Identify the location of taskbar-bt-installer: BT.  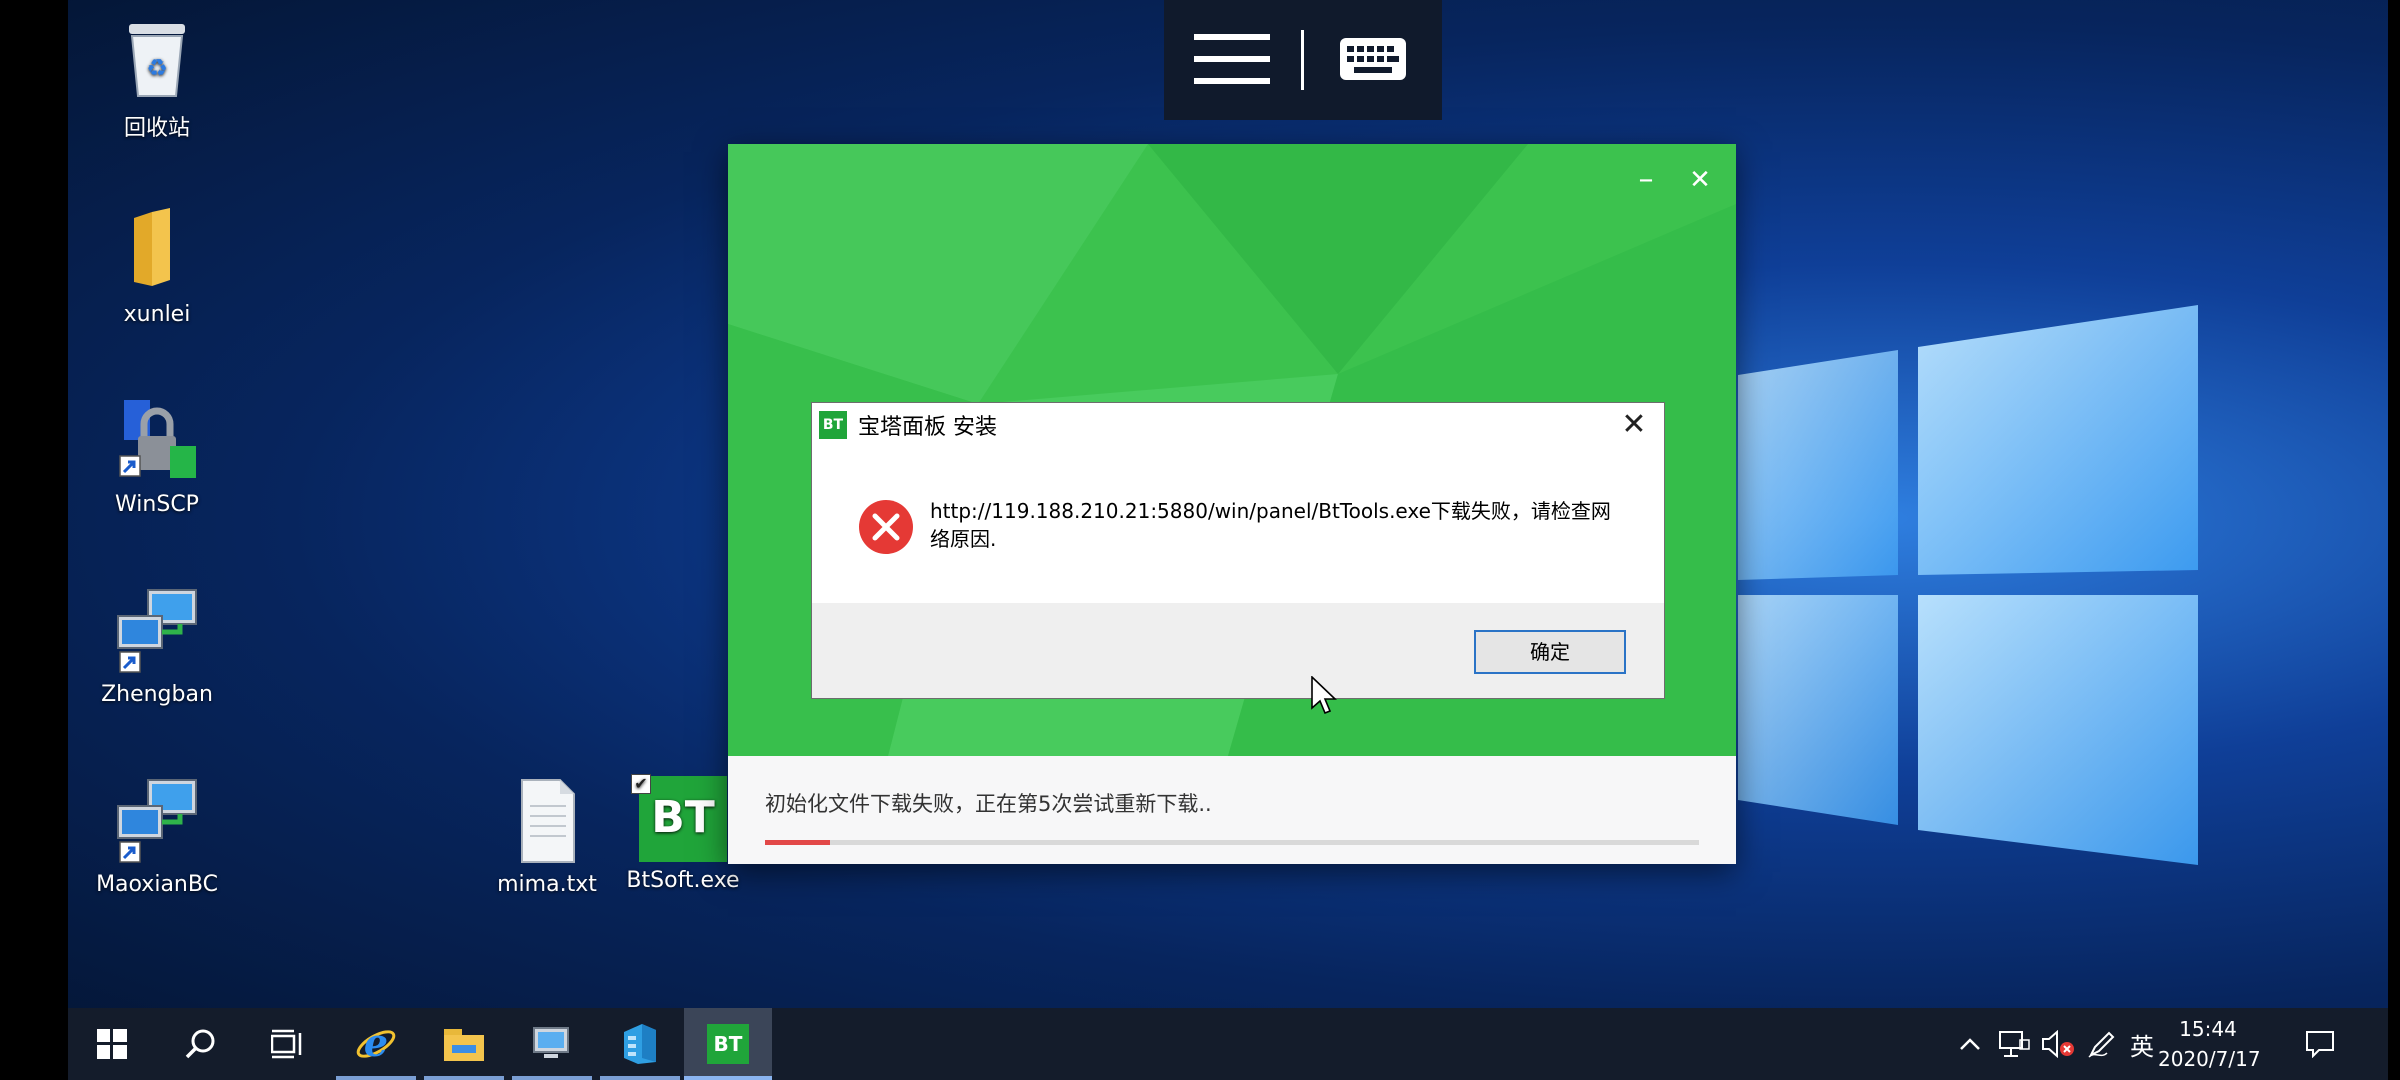
(728, 1044).